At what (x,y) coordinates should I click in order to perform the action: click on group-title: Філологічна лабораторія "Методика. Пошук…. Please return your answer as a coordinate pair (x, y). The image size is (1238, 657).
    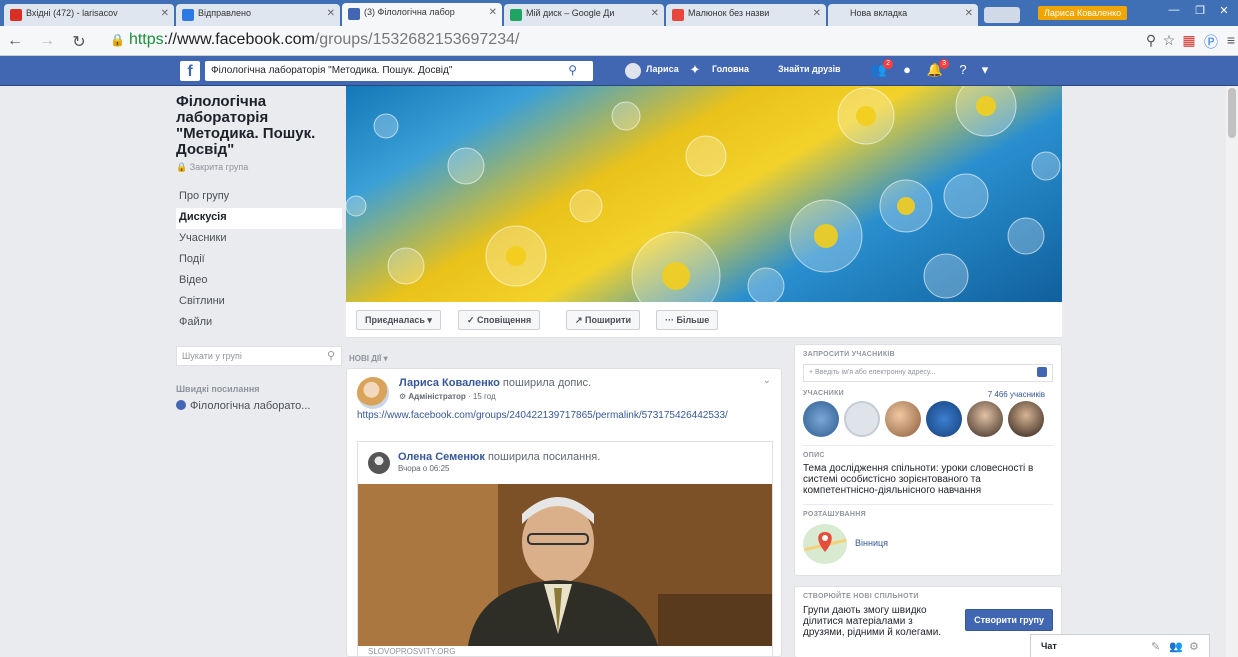
    Looking at the image, I should click on (259, 126).